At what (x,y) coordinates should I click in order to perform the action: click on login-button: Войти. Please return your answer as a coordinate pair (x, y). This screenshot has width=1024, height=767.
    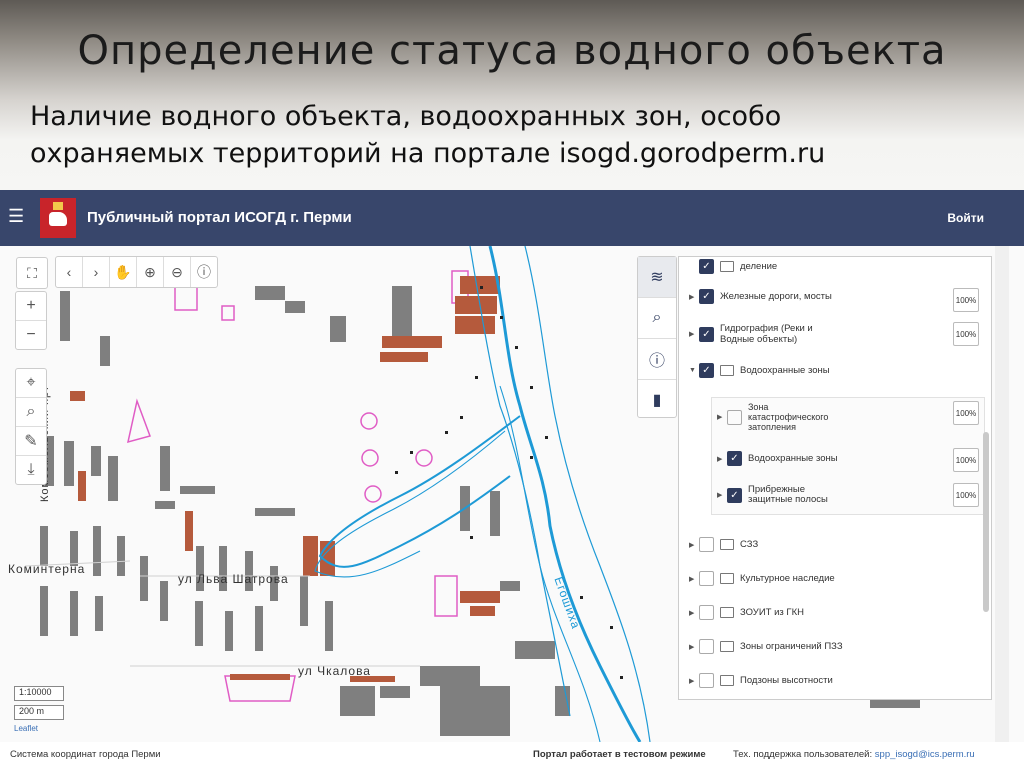
    Looking at the image, I should click on (965, 218).